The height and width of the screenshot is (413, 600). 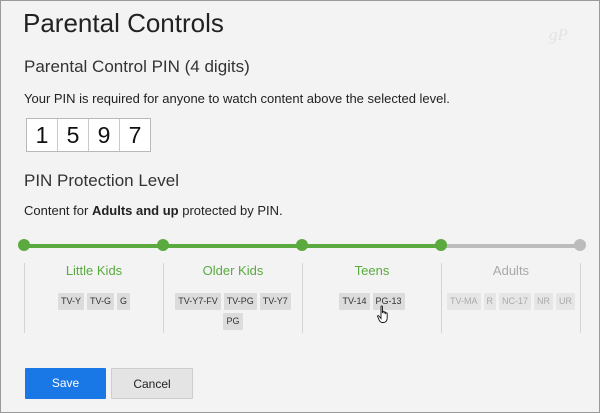 I want to click on level-label-little-kids: Little Kids, so click(x=94, y=270).